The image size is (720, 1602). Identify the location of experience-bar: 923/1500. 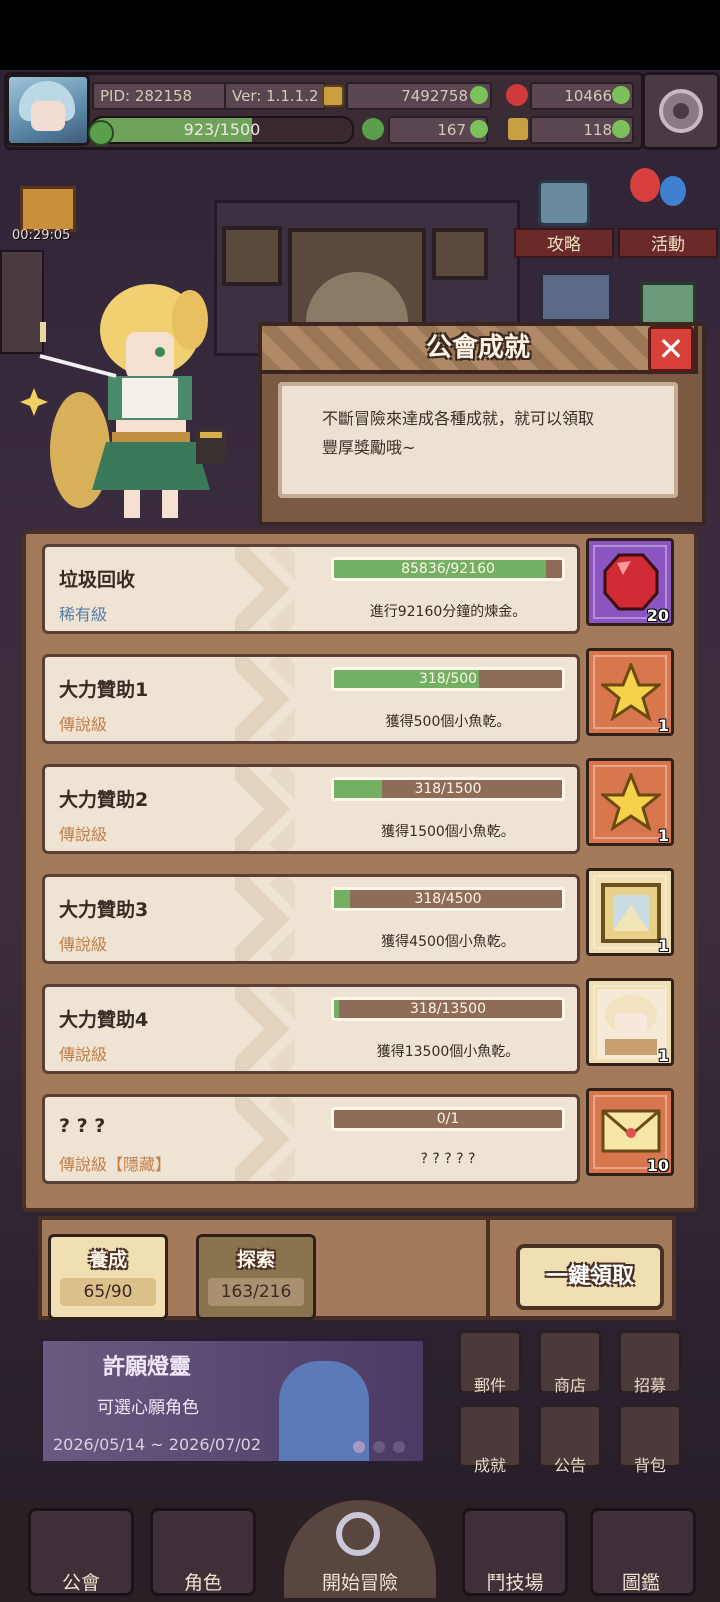
(222, 130).